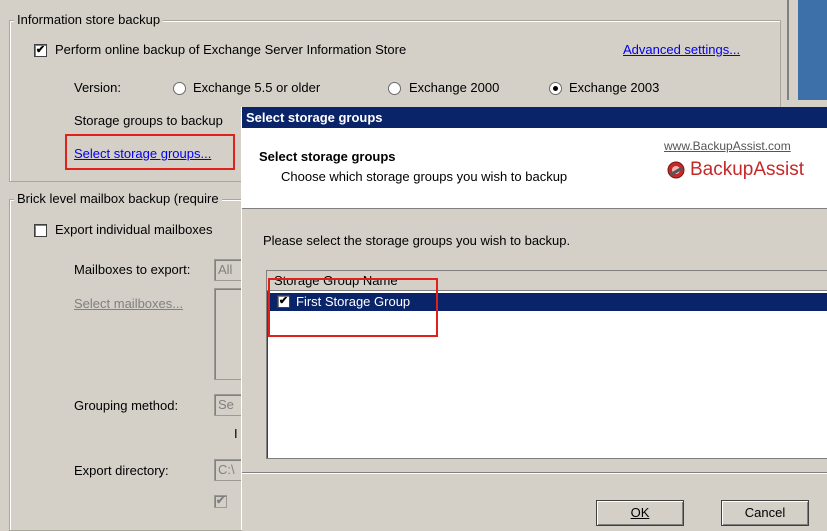 The width and height of the screenshot is (827, 531). I want to click on export-option-checkbox: ✔, so click(220, 501).